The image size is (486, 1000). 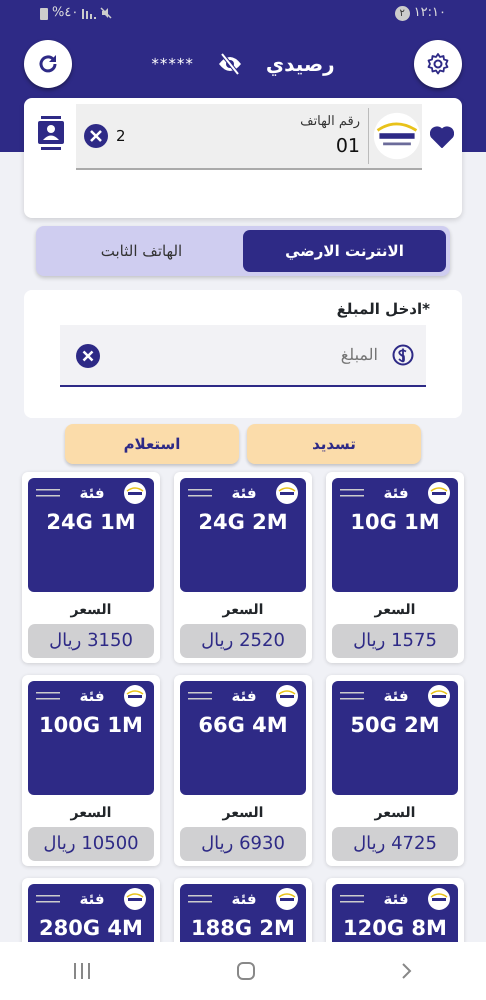 I want to click on settings-icon, so click(x=438, y=64).